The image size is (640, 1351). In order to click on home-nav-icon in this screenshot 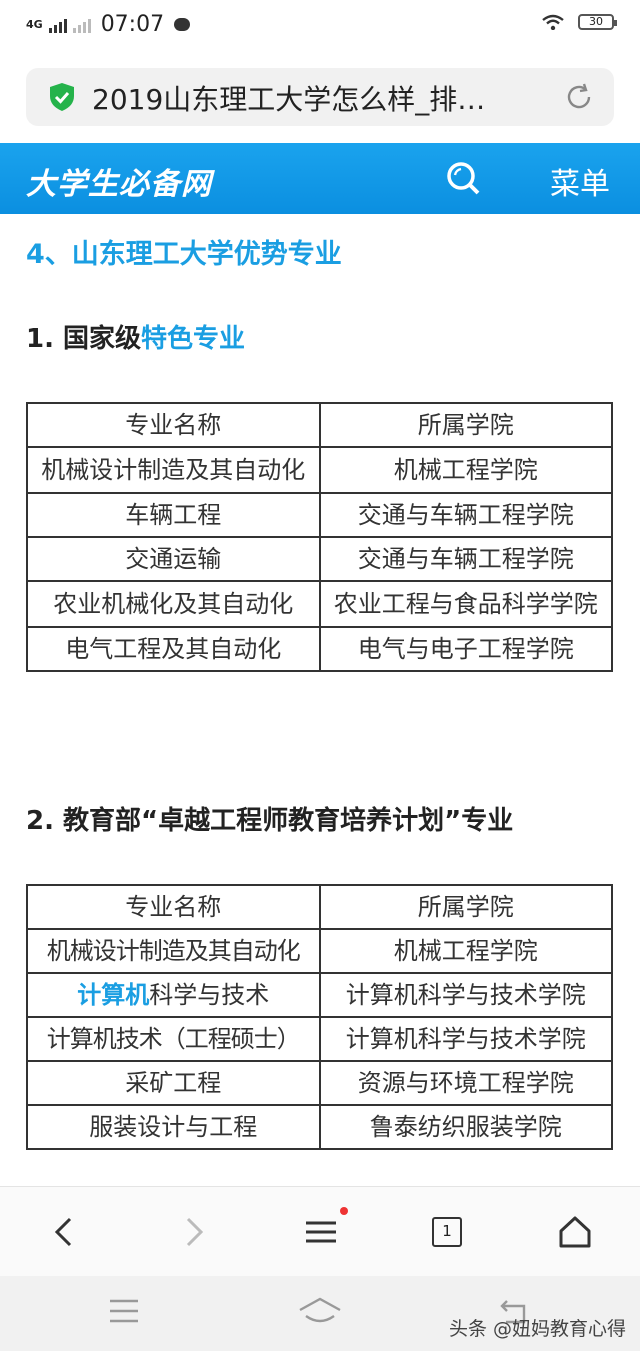, I will do `click(320, 1311)`.